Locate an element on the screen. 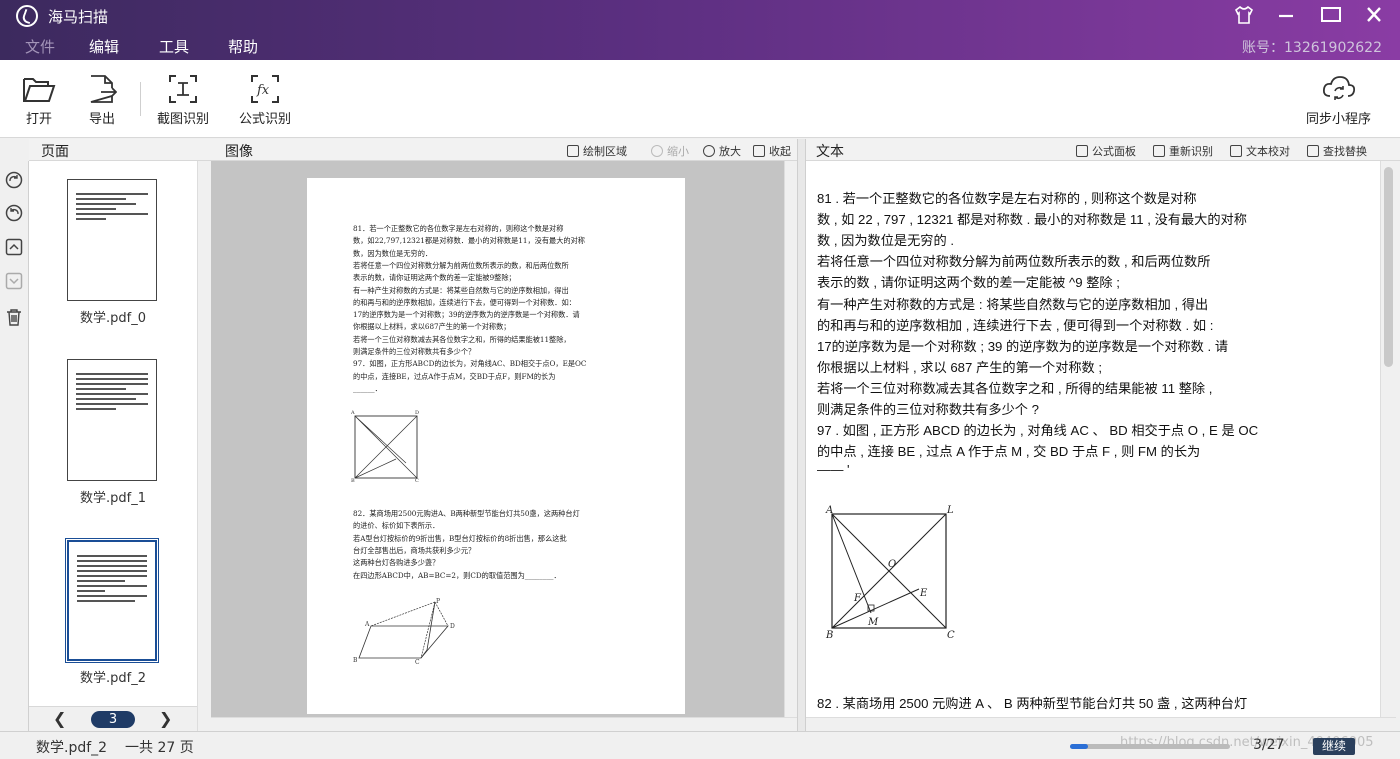 The width and height of the screenshot is (1400, 759). formula-panel-button: 公式面板 is located at coordinates (1106, 151).